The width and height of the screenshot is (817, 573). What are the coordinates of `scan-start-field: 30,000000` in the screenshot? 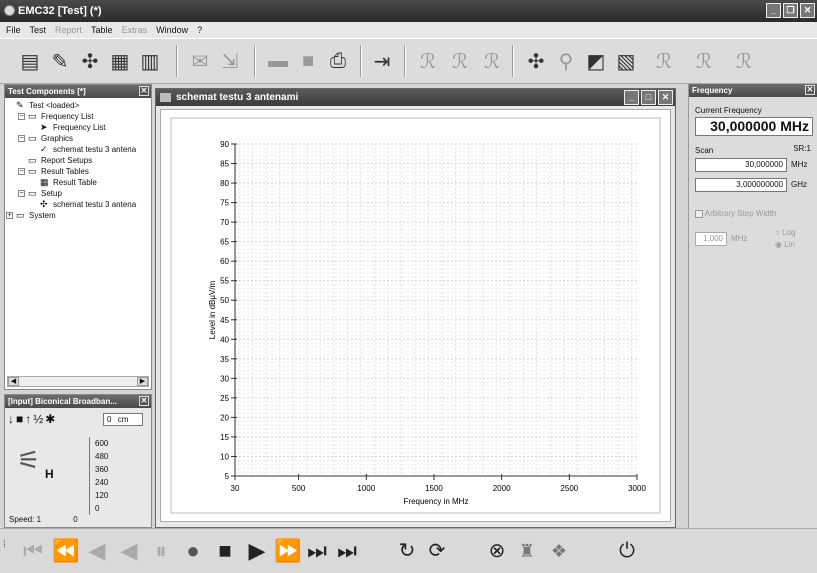 It's located at (741, 165).